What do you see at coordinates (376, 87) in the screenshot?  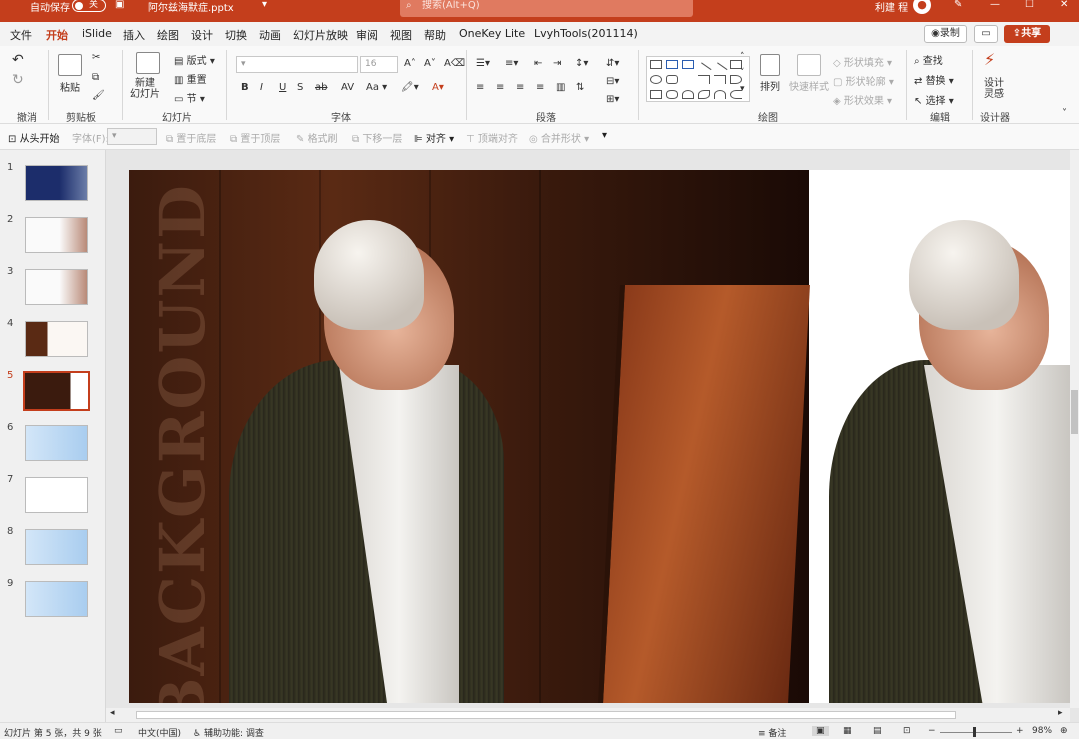 I see `change-case-icon: Aa ▾` at bounding box center [376, 87].